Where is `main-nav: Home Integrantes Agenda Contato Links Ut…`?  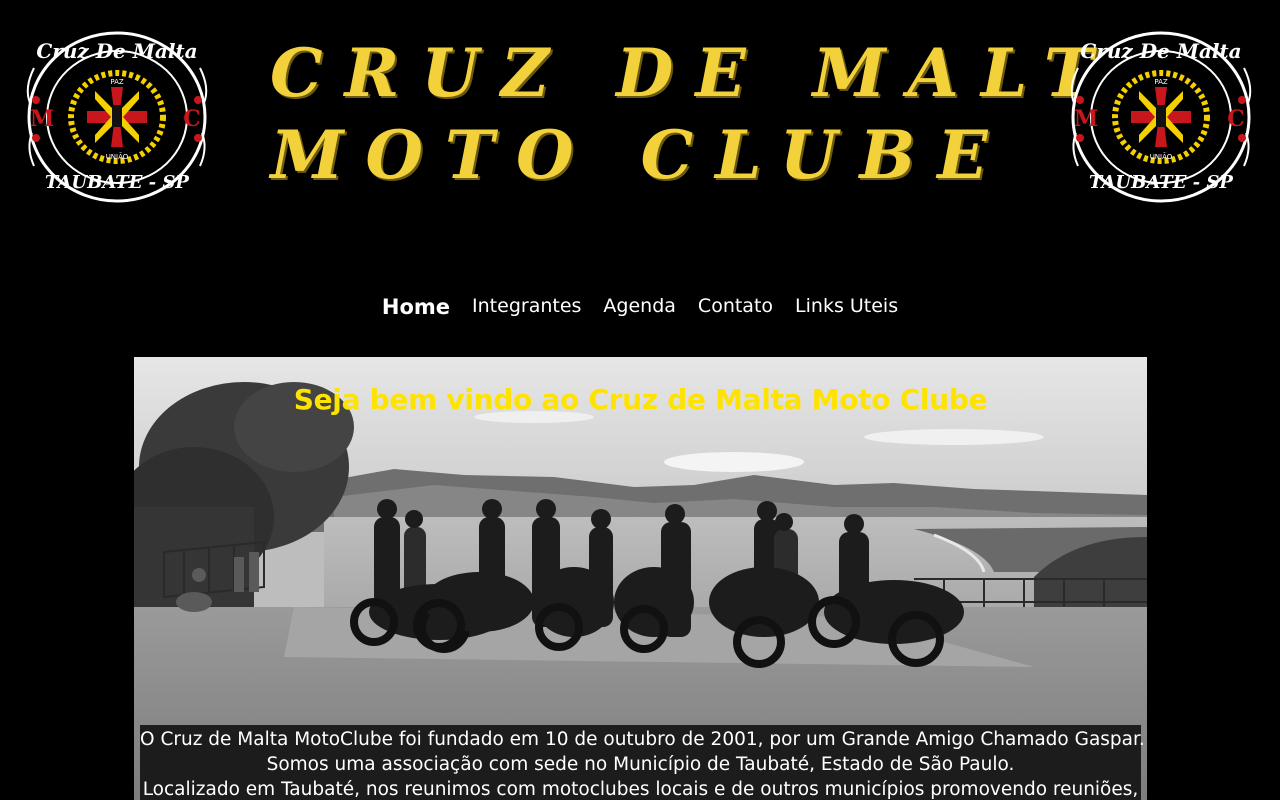
main-nav: Home Integrantes Agenda Contato Links Ut… is located at coordinates (640, 307).